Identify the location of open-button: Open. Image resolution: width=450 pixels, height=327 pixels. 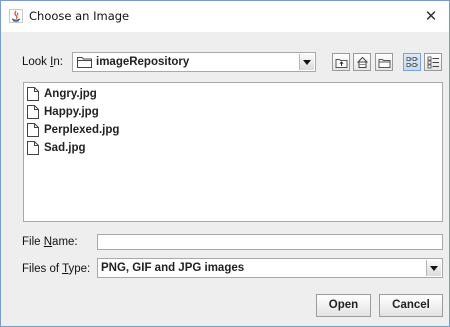
(343, 305).